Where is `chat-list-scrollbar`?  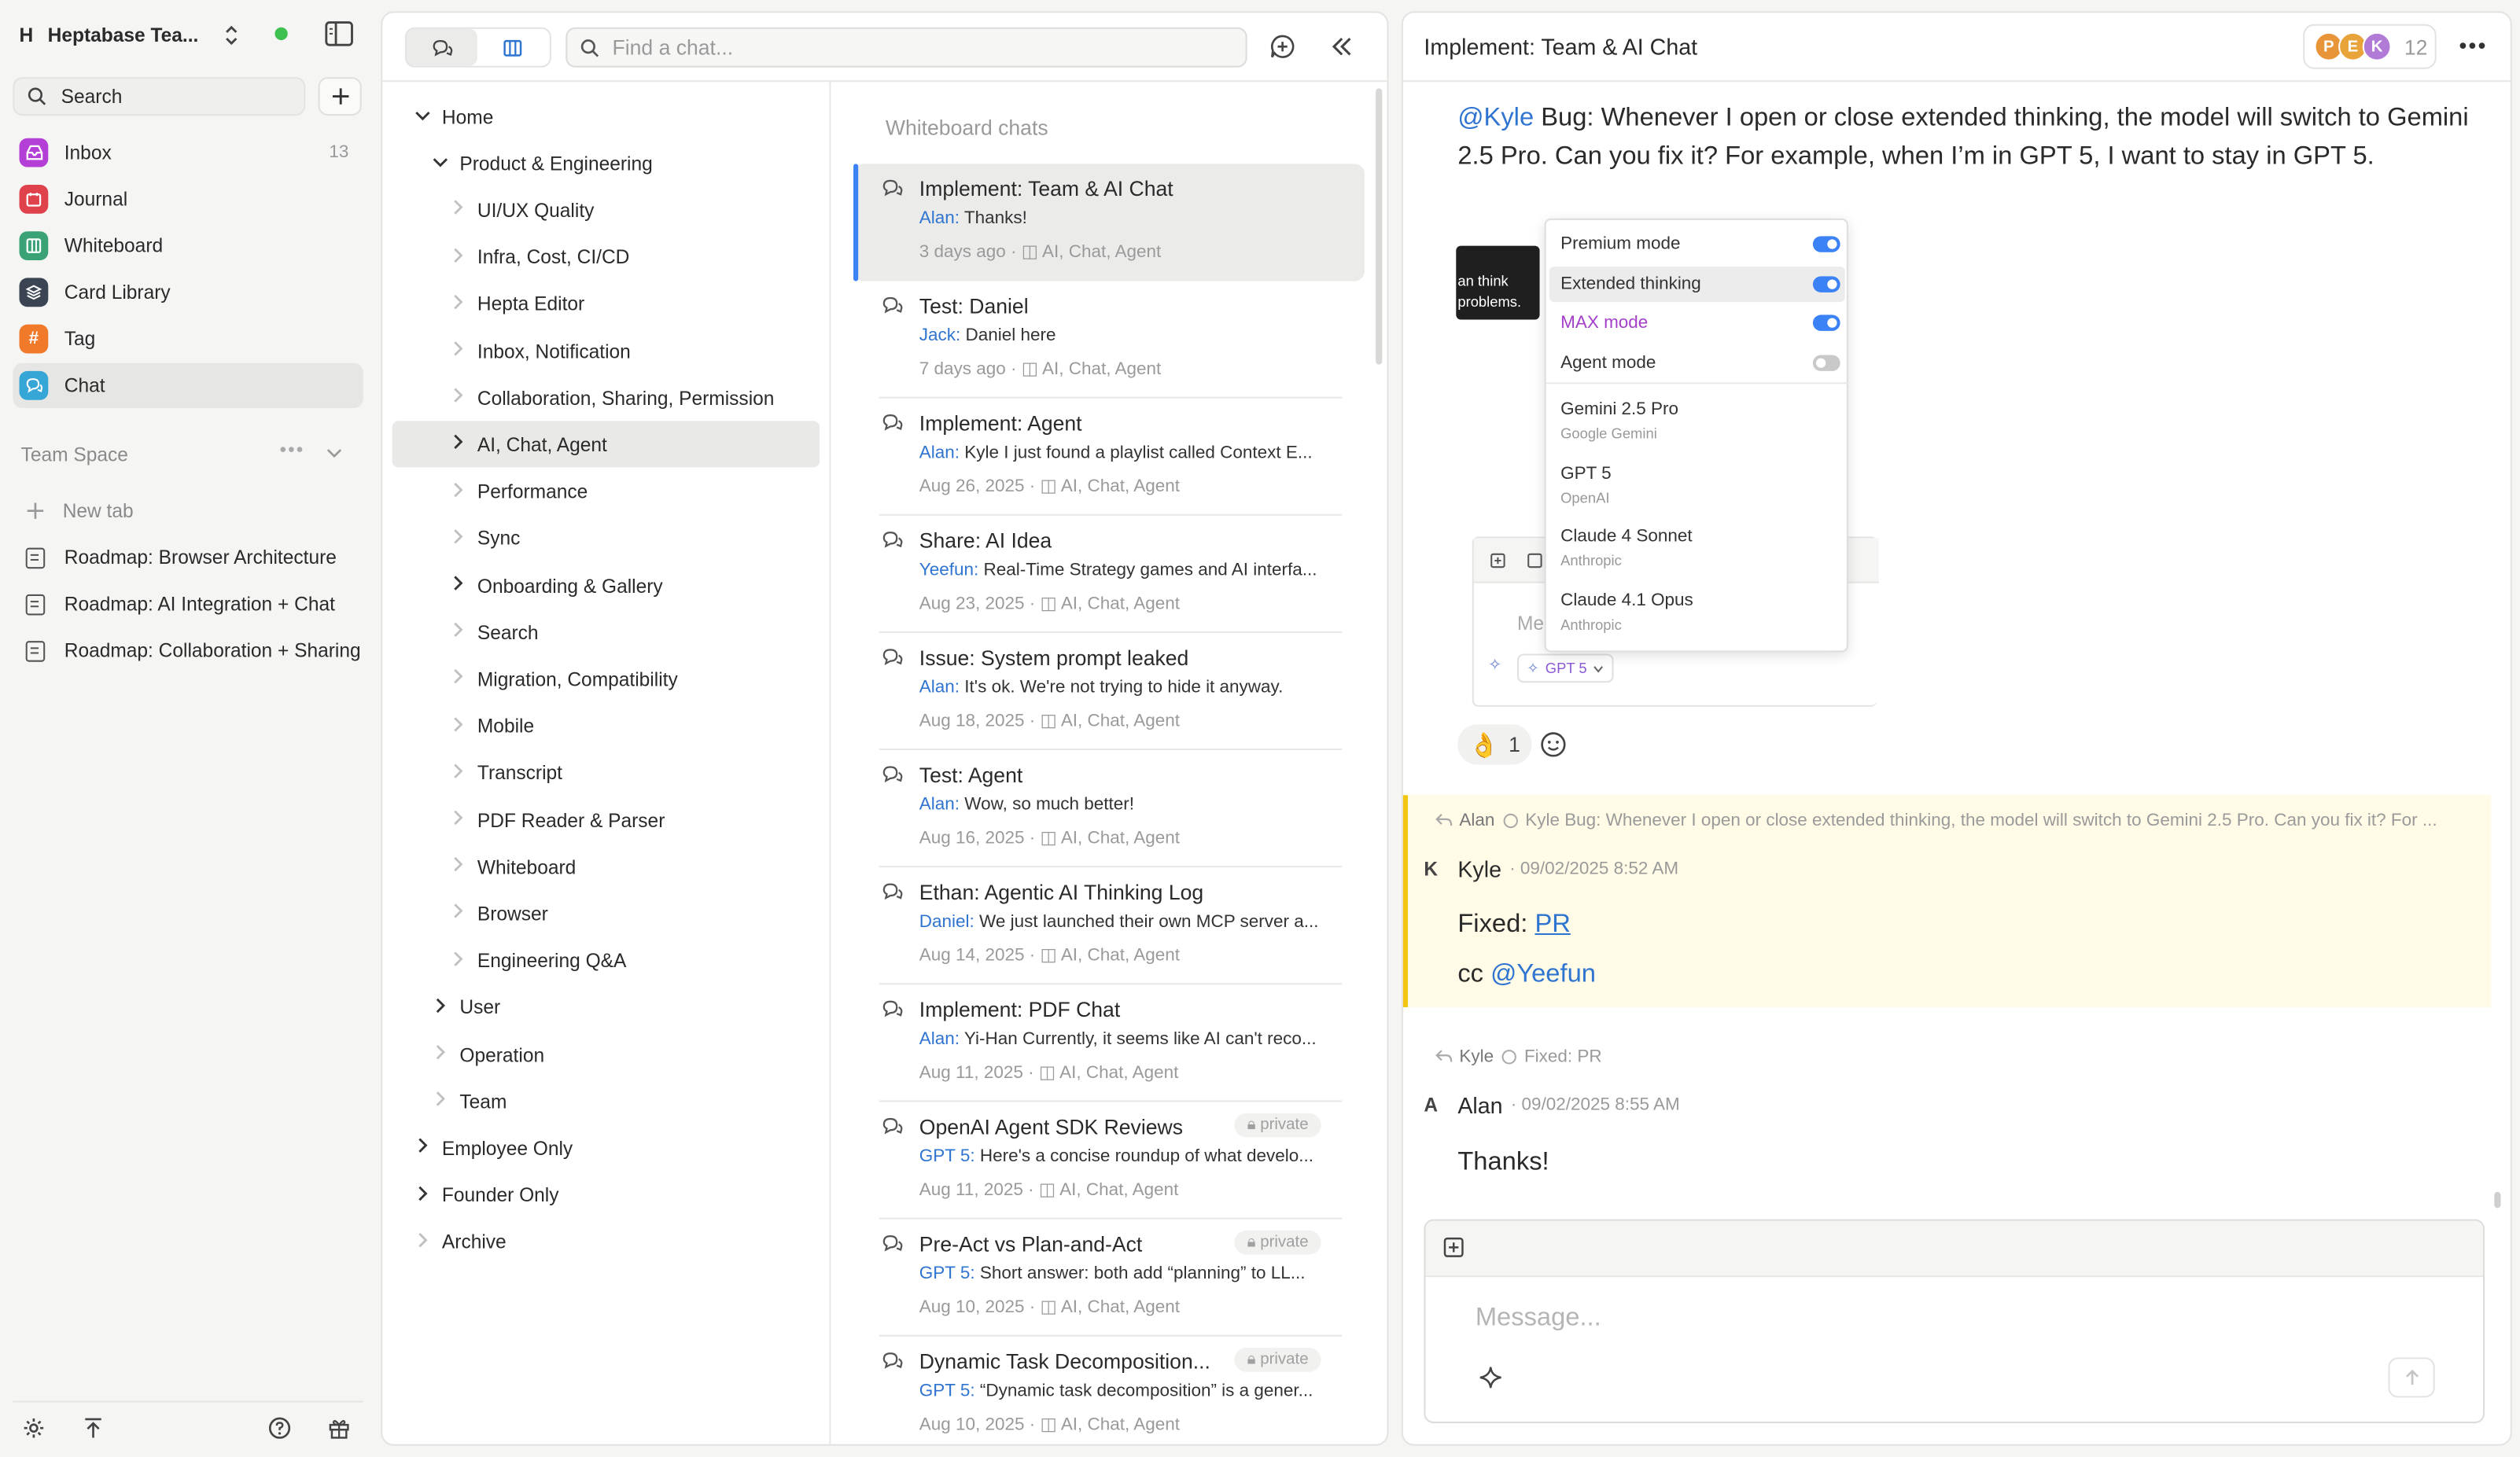 chat-list-scrollbar is located at coordinates (1379, 226).